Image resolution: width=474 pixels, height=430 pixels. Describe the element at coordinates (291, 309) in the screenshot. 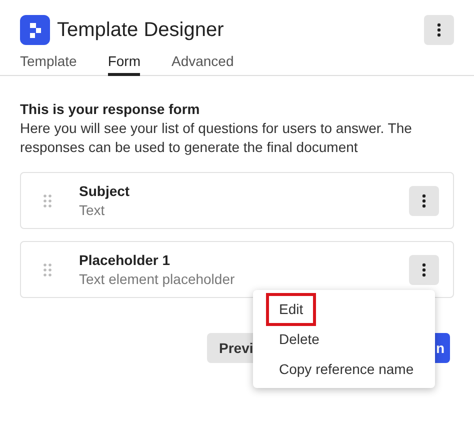

I see `menu-item: Edit` at that location.